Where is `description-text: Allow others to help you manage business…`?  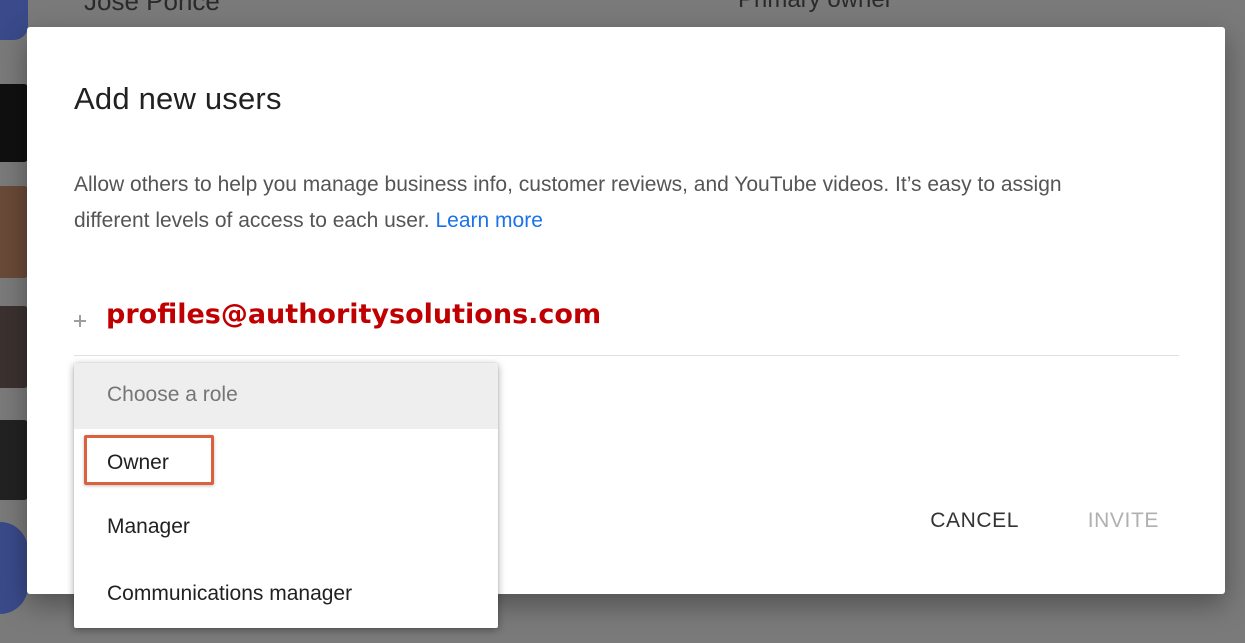 description-text: Allow others to help you manage business… is located at coordinates (568, 202).